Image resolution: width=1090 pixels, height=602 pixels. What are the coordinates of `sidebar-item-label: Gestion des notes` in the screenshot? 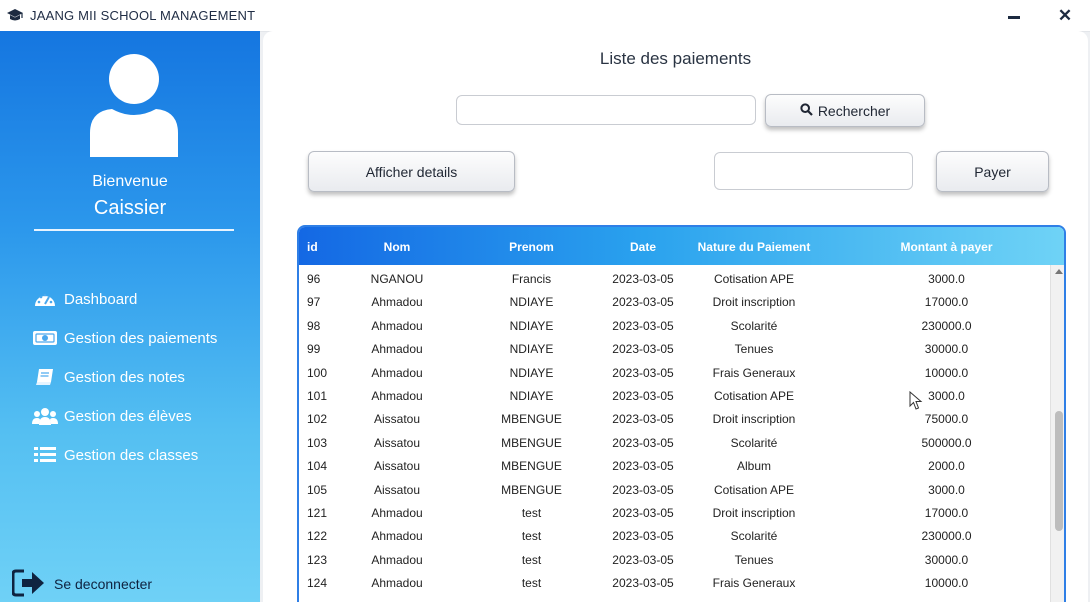 It's located at (124, 377).